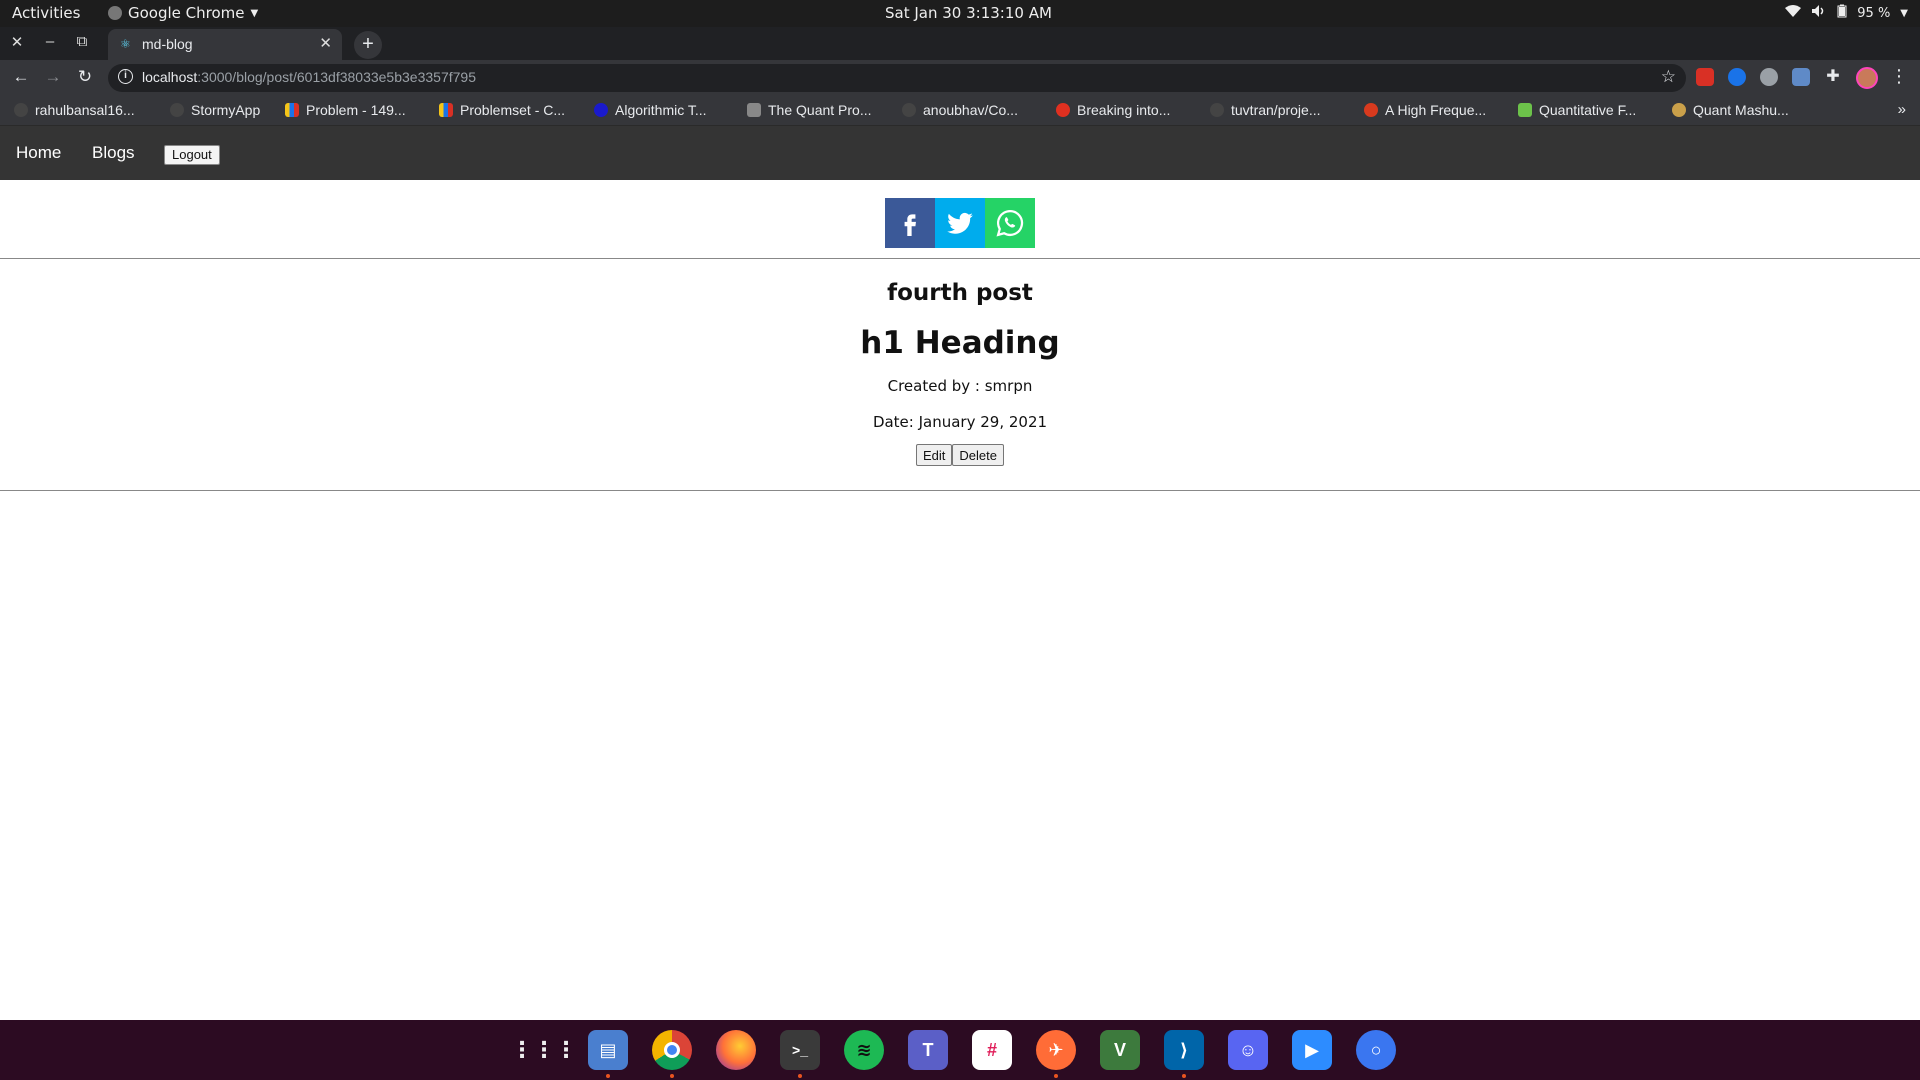 Image resolution: width=1920 pixels, height=1080 pixels. I want to click on chrome-small-icon, so click(115, 13).